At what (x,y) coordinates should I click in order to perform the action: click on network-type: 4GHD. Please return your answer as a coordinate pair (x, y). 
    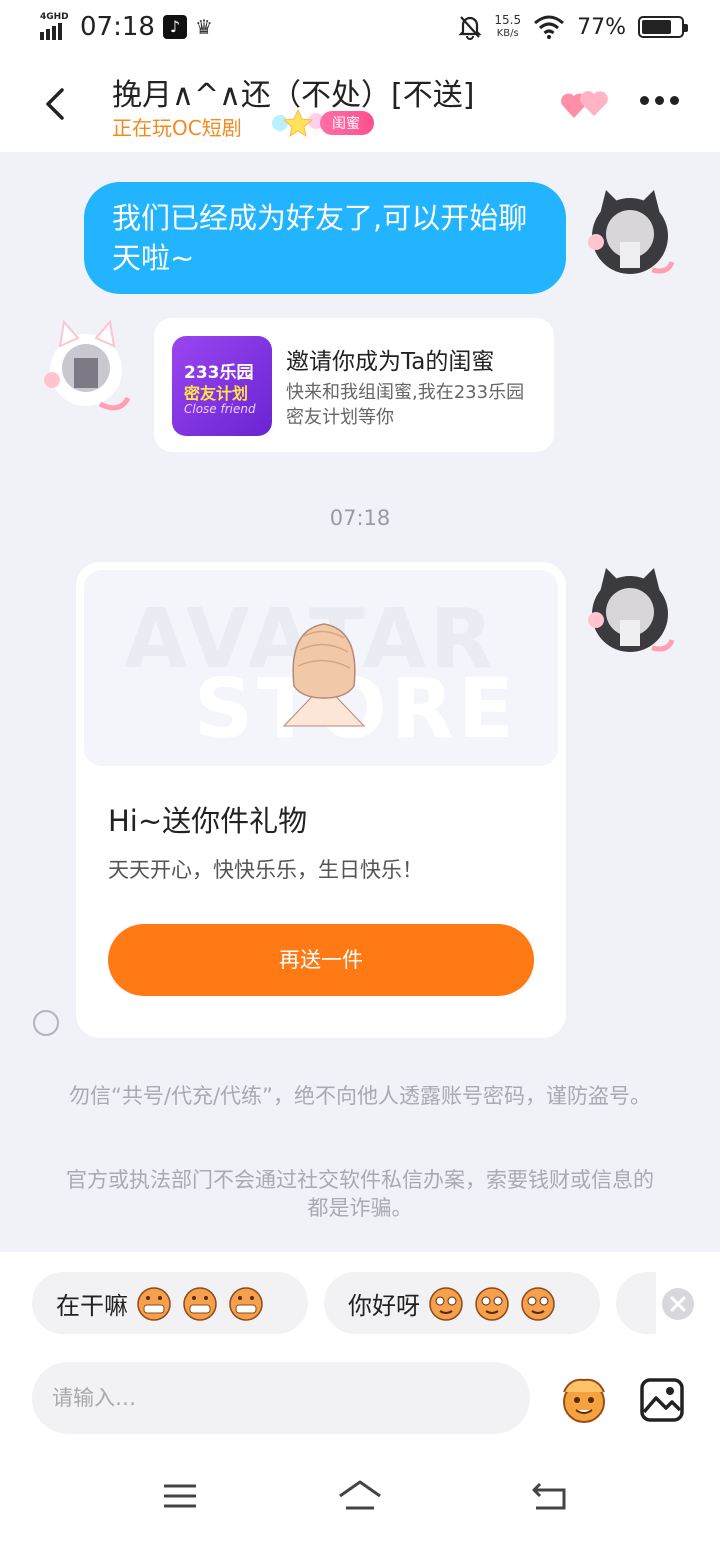
    Looking at the image, I should click on (54, 17).